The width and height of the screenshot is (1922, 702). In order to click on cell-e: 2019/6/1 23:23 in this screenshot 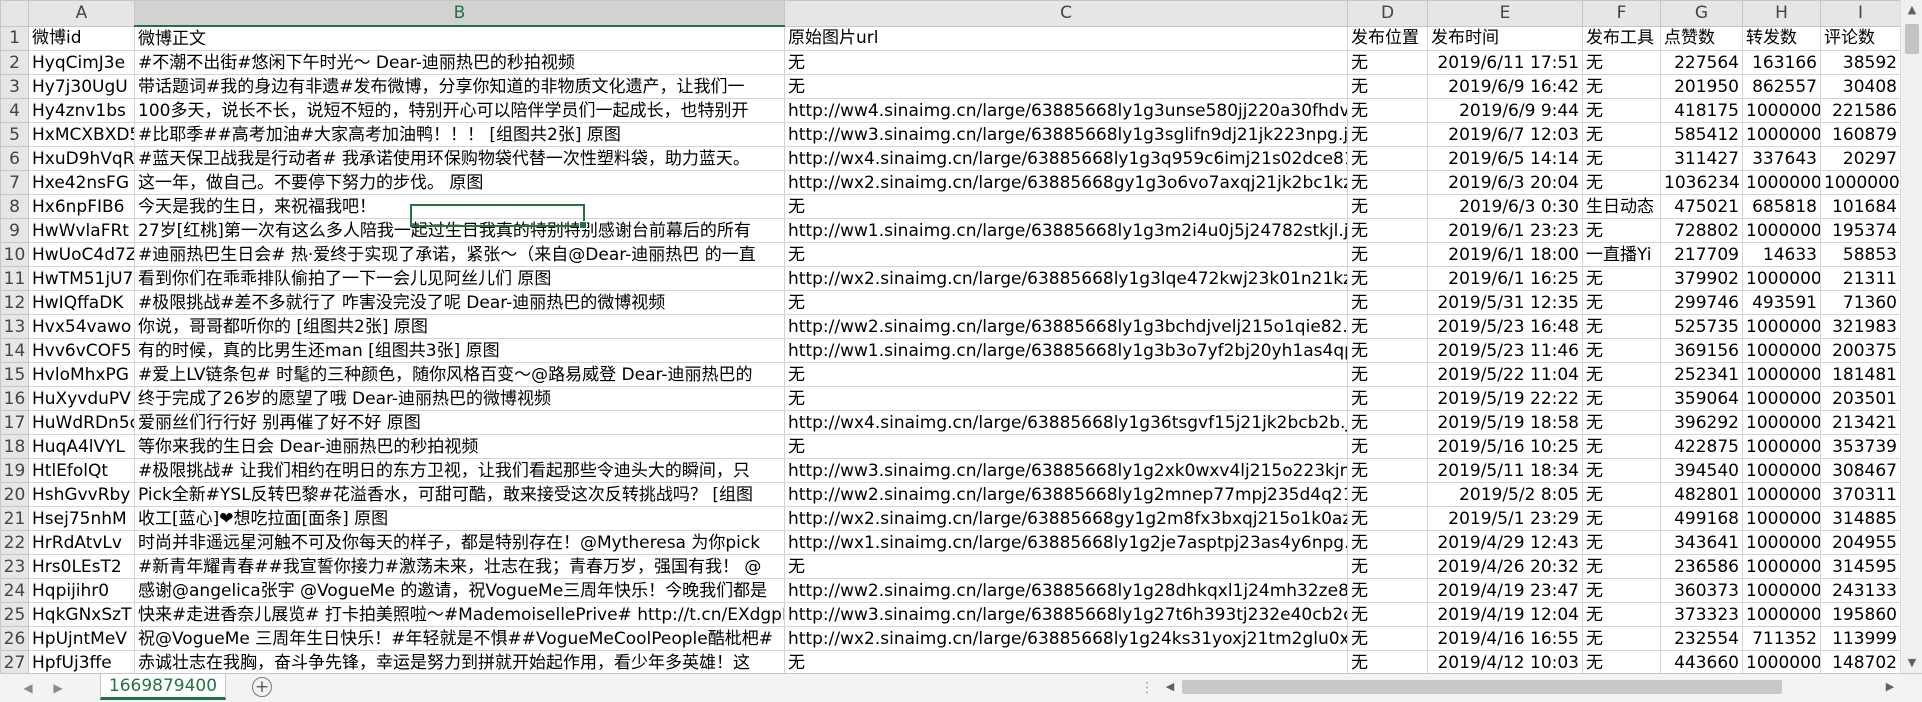, I will do `click(1505, 230)`.